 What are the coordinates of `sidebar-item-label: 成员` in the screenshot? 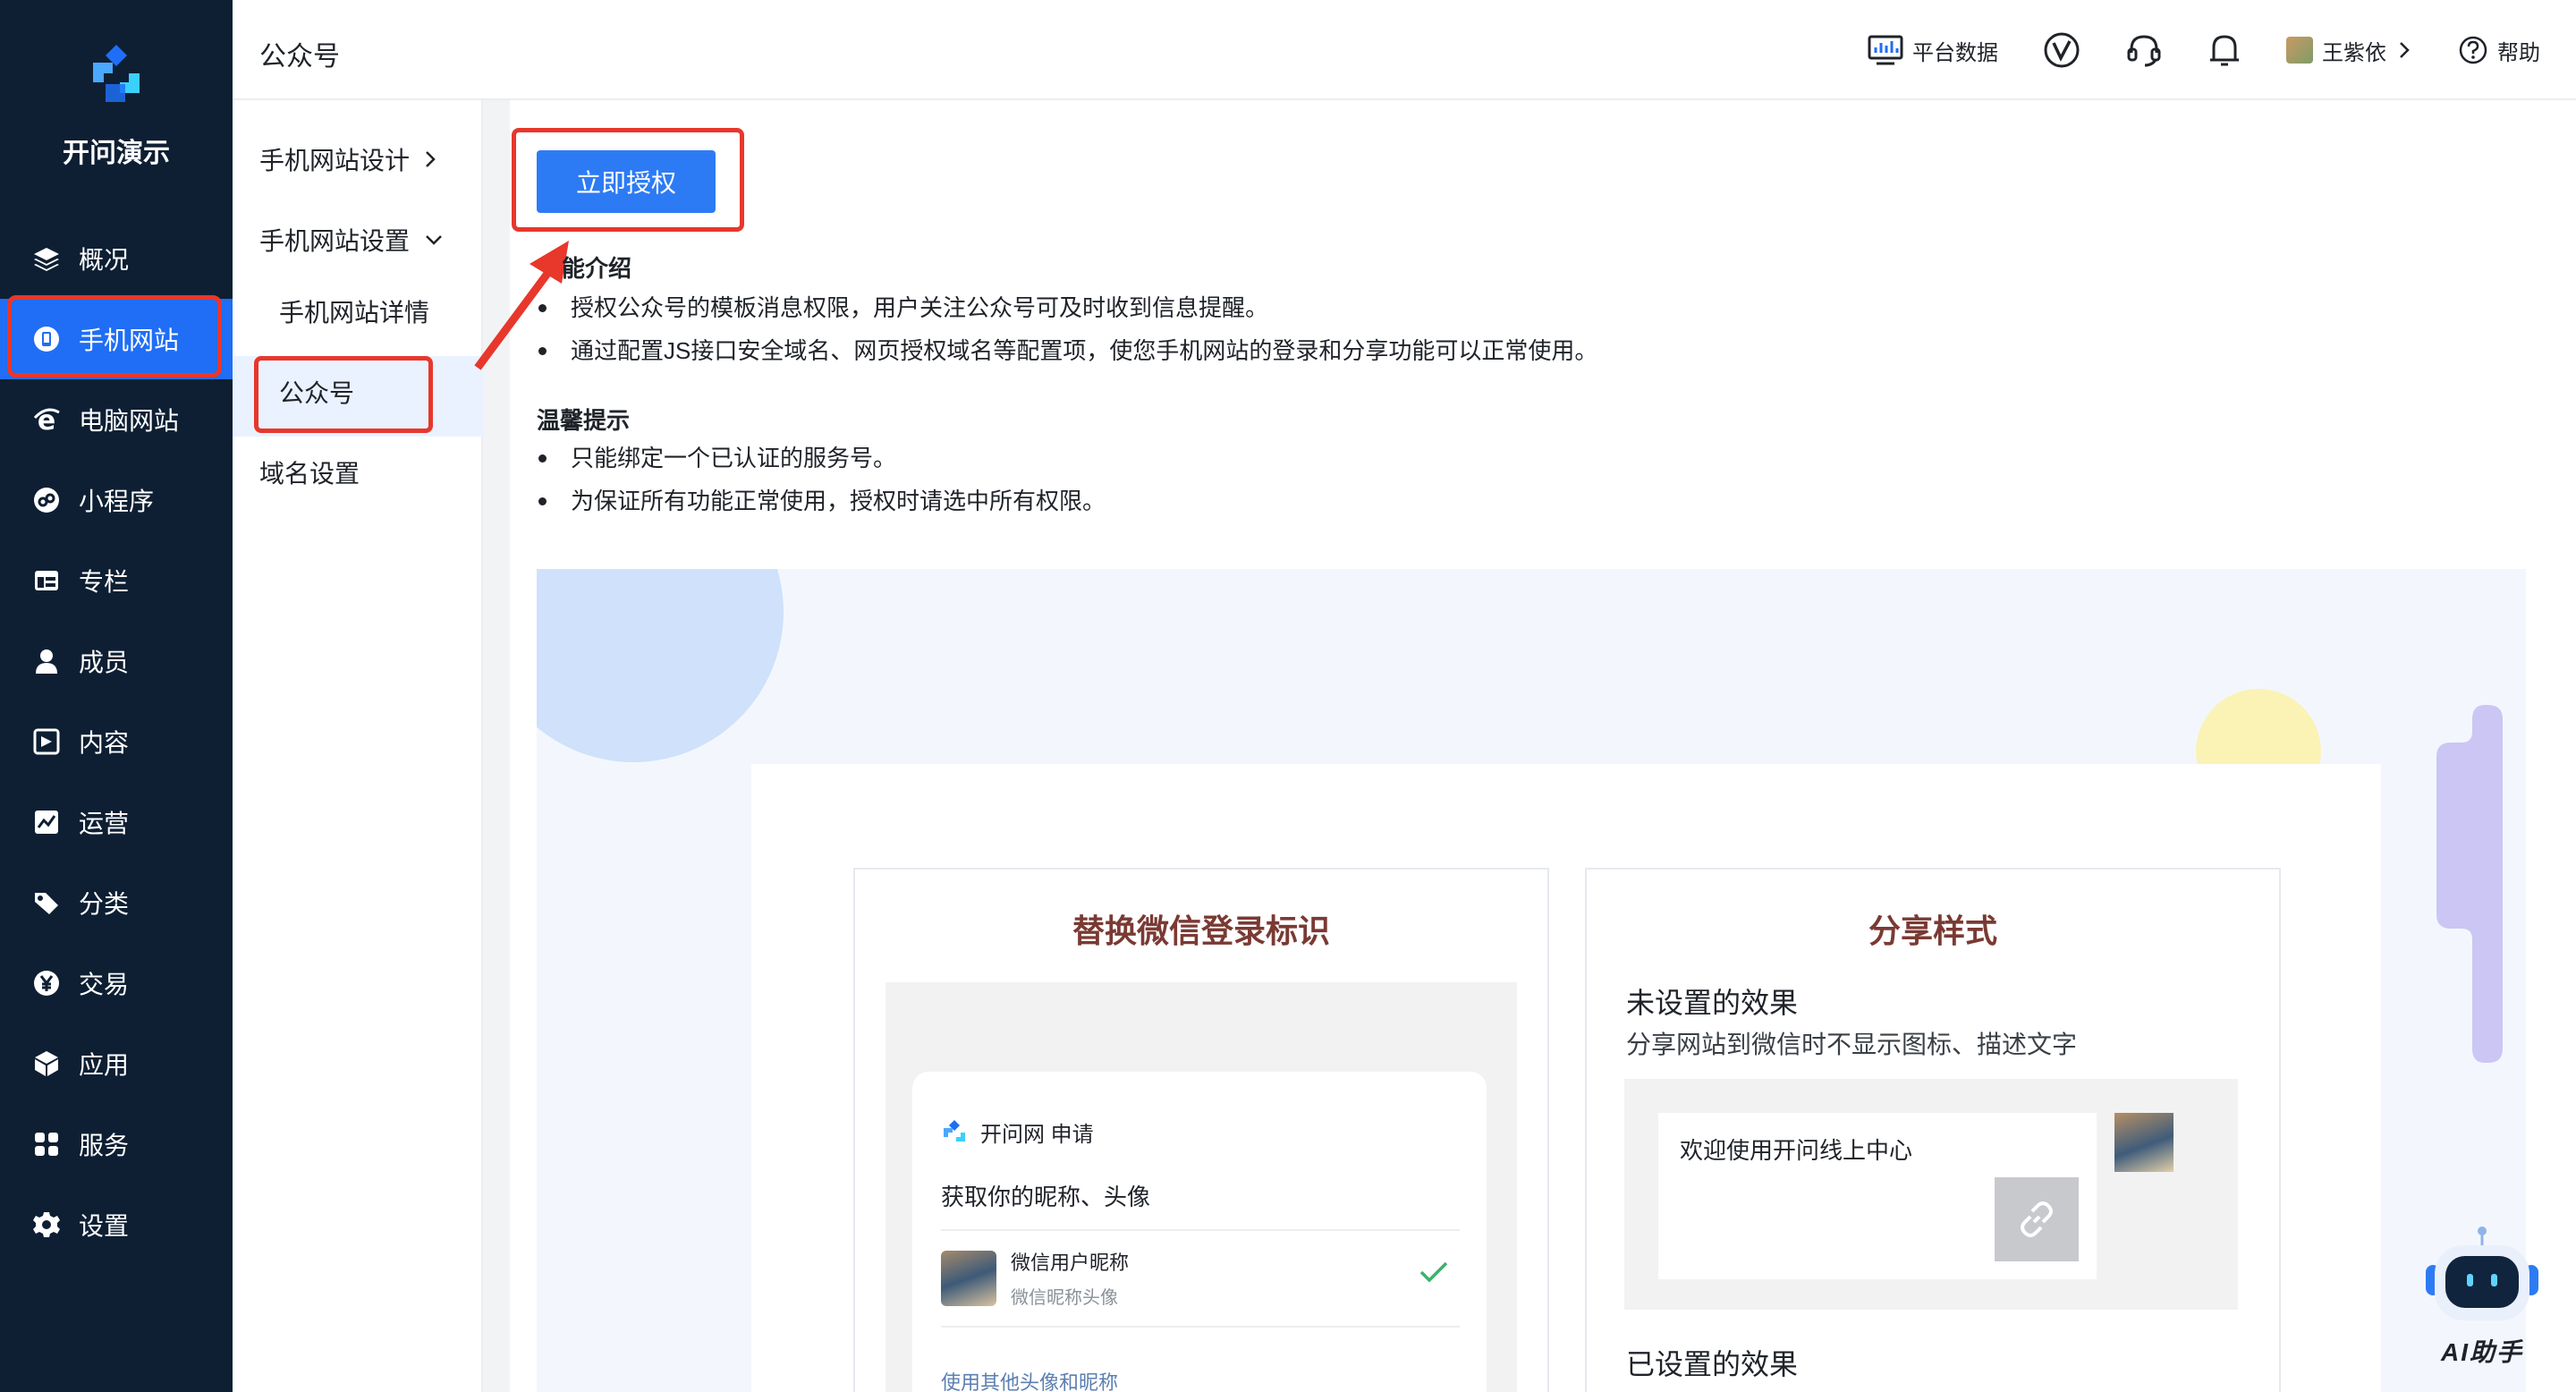 It's located at (104, 662).